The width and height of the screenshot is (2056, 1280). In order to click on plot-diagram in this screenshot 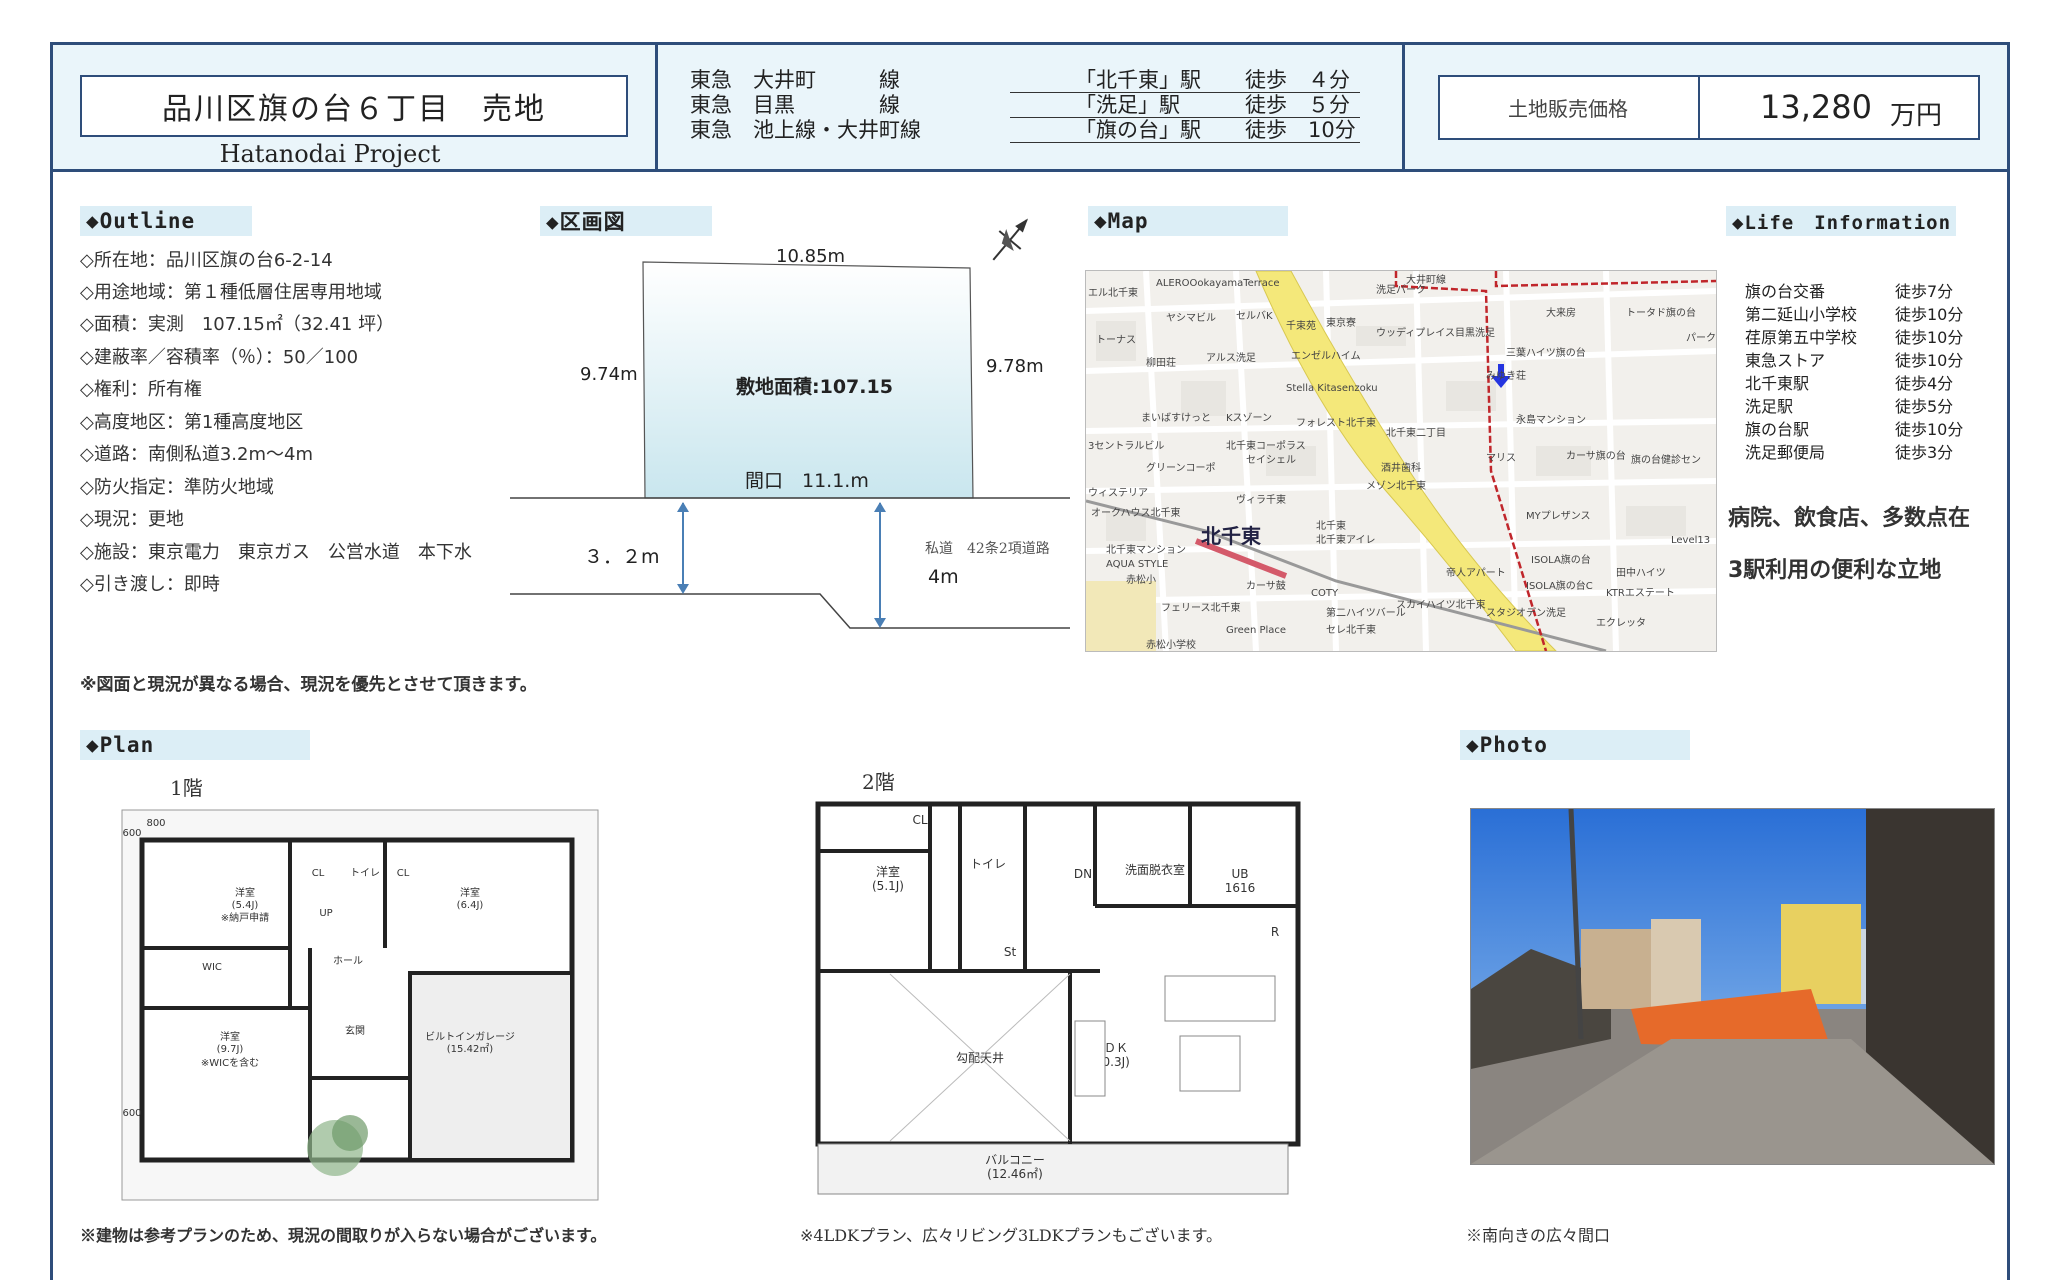, I will do `click(790, 423)`.